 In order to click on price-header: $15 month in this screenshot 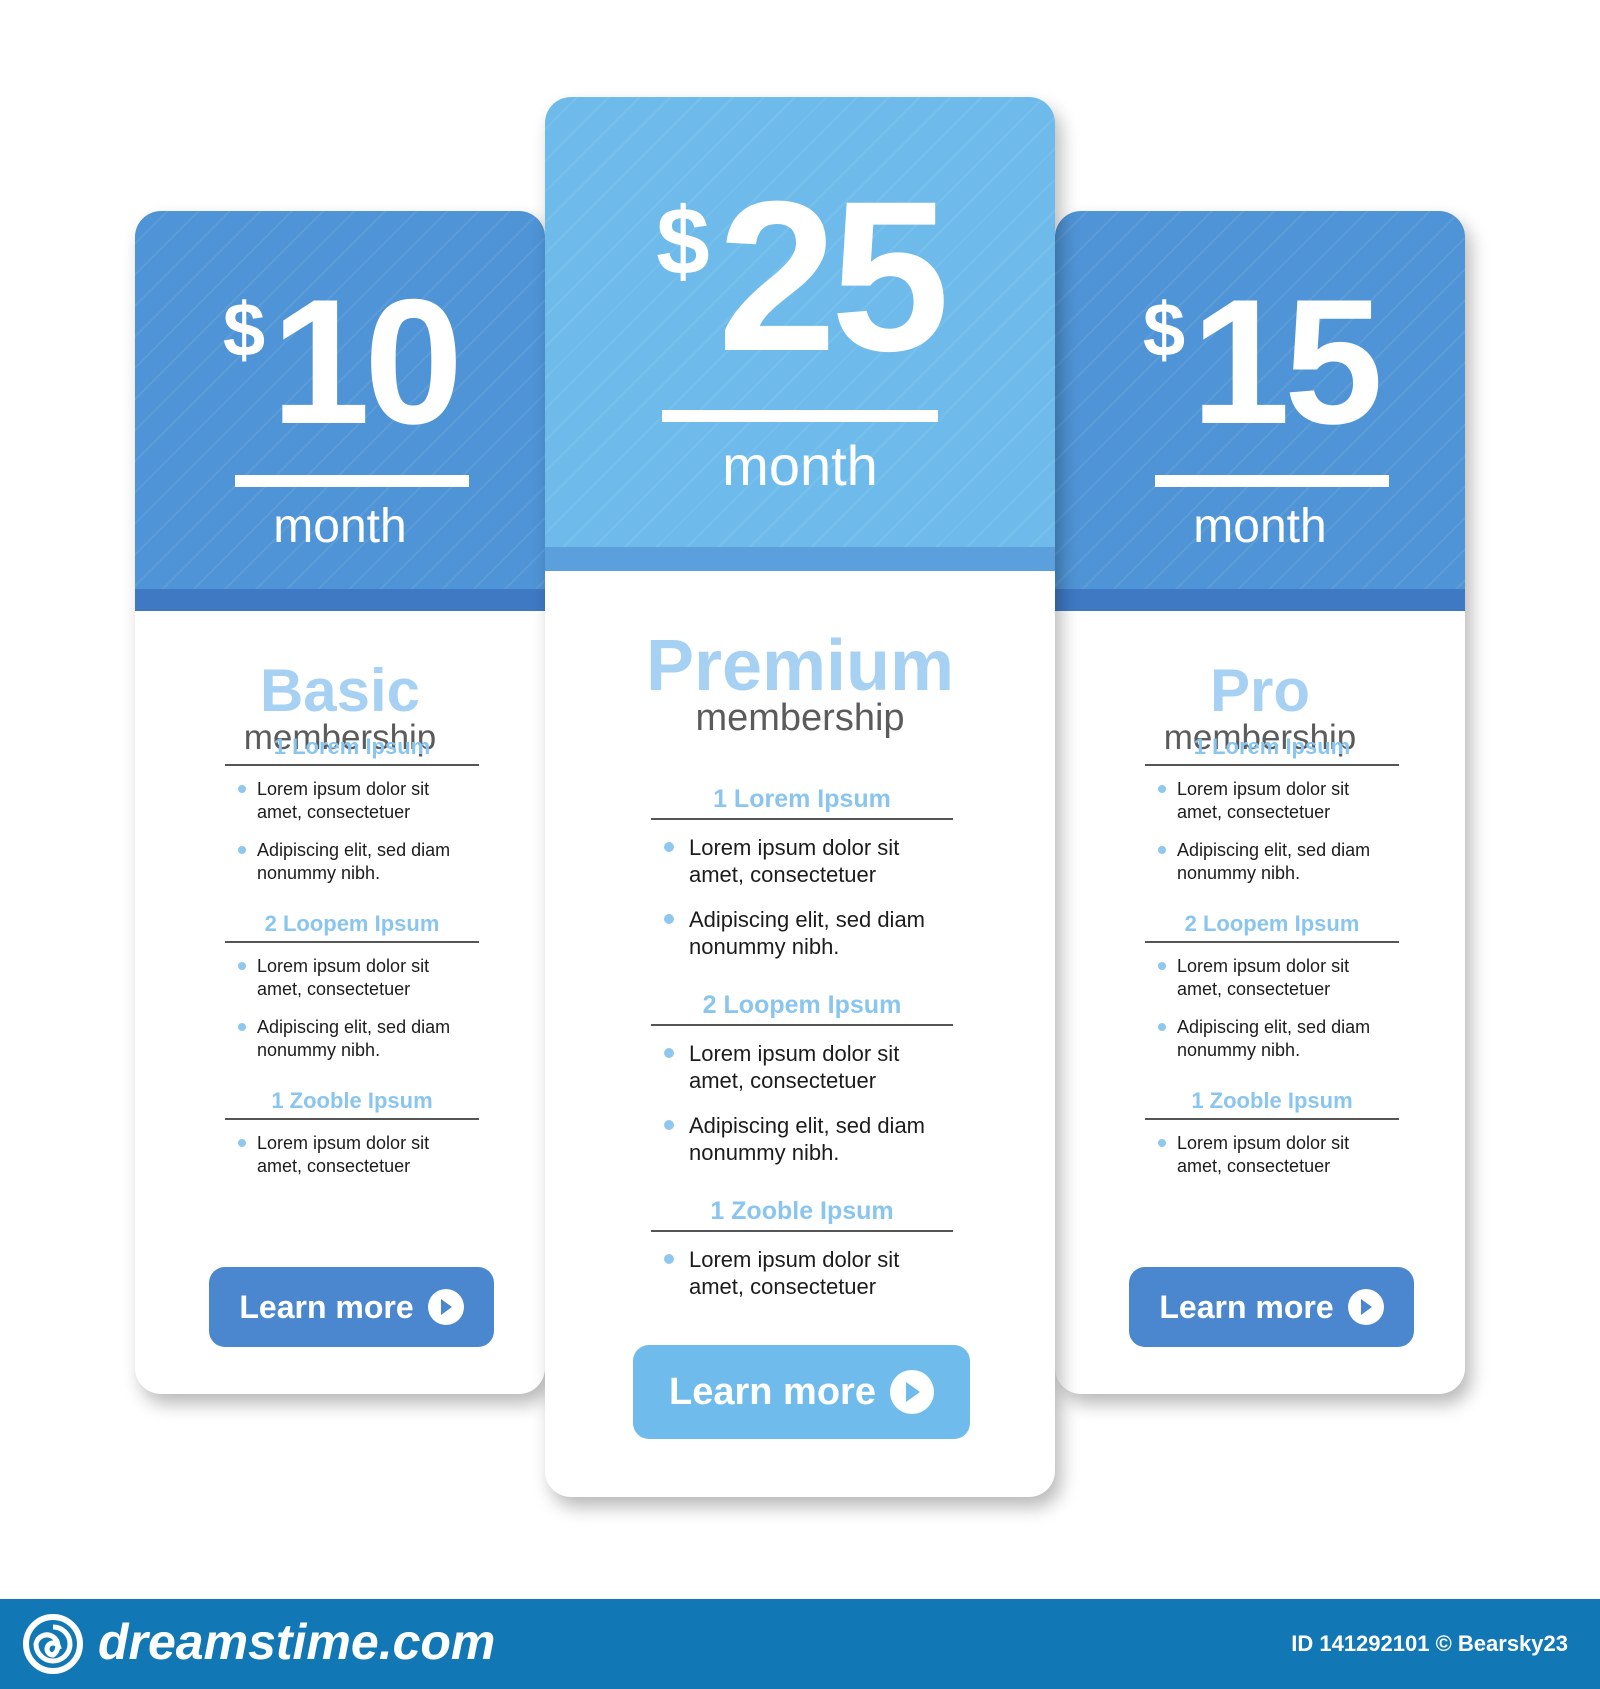, I will do `click(1260, 411)`.